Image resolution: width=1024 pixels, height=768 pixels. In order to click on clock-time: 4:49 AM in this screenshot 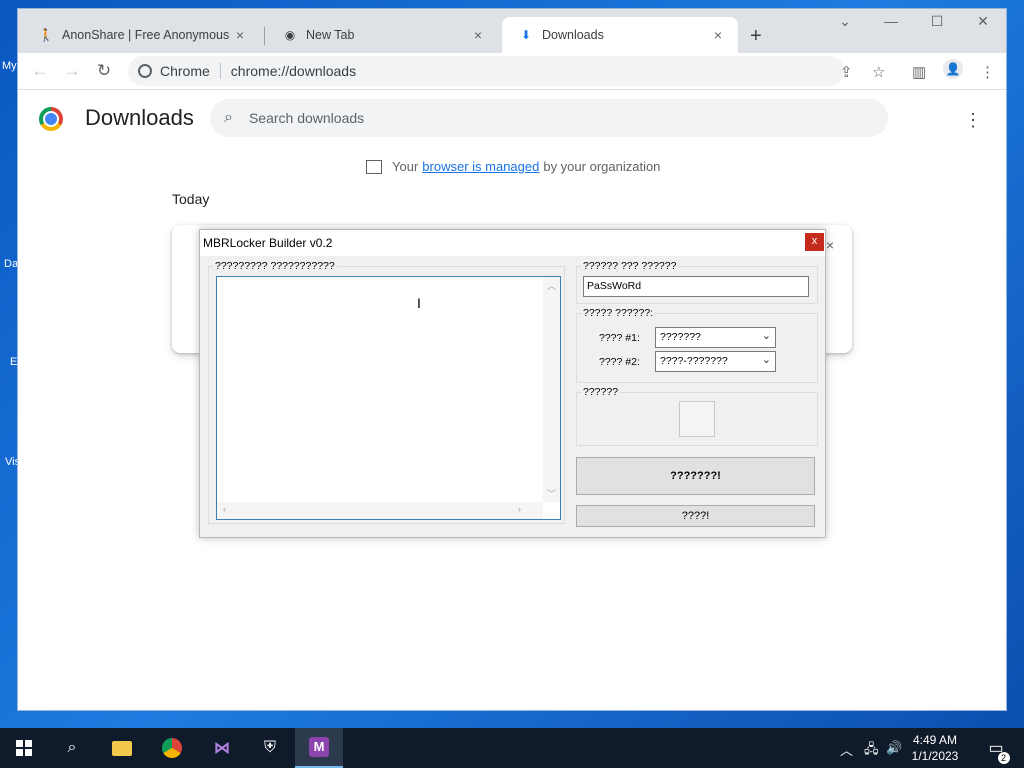, I will do `click(935, 740)`.